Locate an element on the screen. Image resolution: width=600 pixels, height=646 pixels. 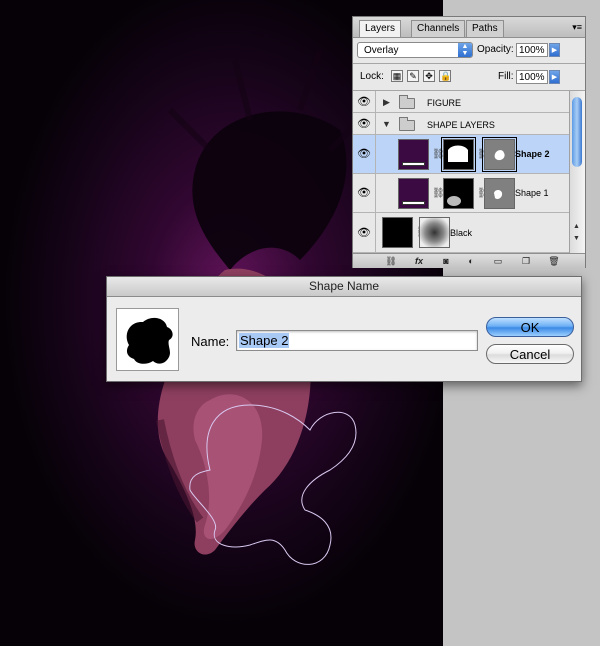
layer-row-figure: 👁 ▶ FIGURE is located at coordinates (461, 102).